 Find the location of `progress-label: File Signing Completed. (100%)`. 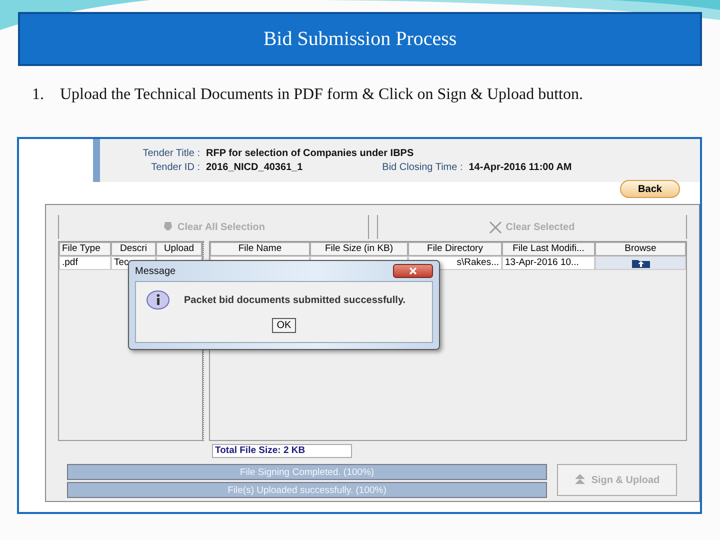

progress-label: File Signing Completed. (100%) is located at coordinates (307, 472).